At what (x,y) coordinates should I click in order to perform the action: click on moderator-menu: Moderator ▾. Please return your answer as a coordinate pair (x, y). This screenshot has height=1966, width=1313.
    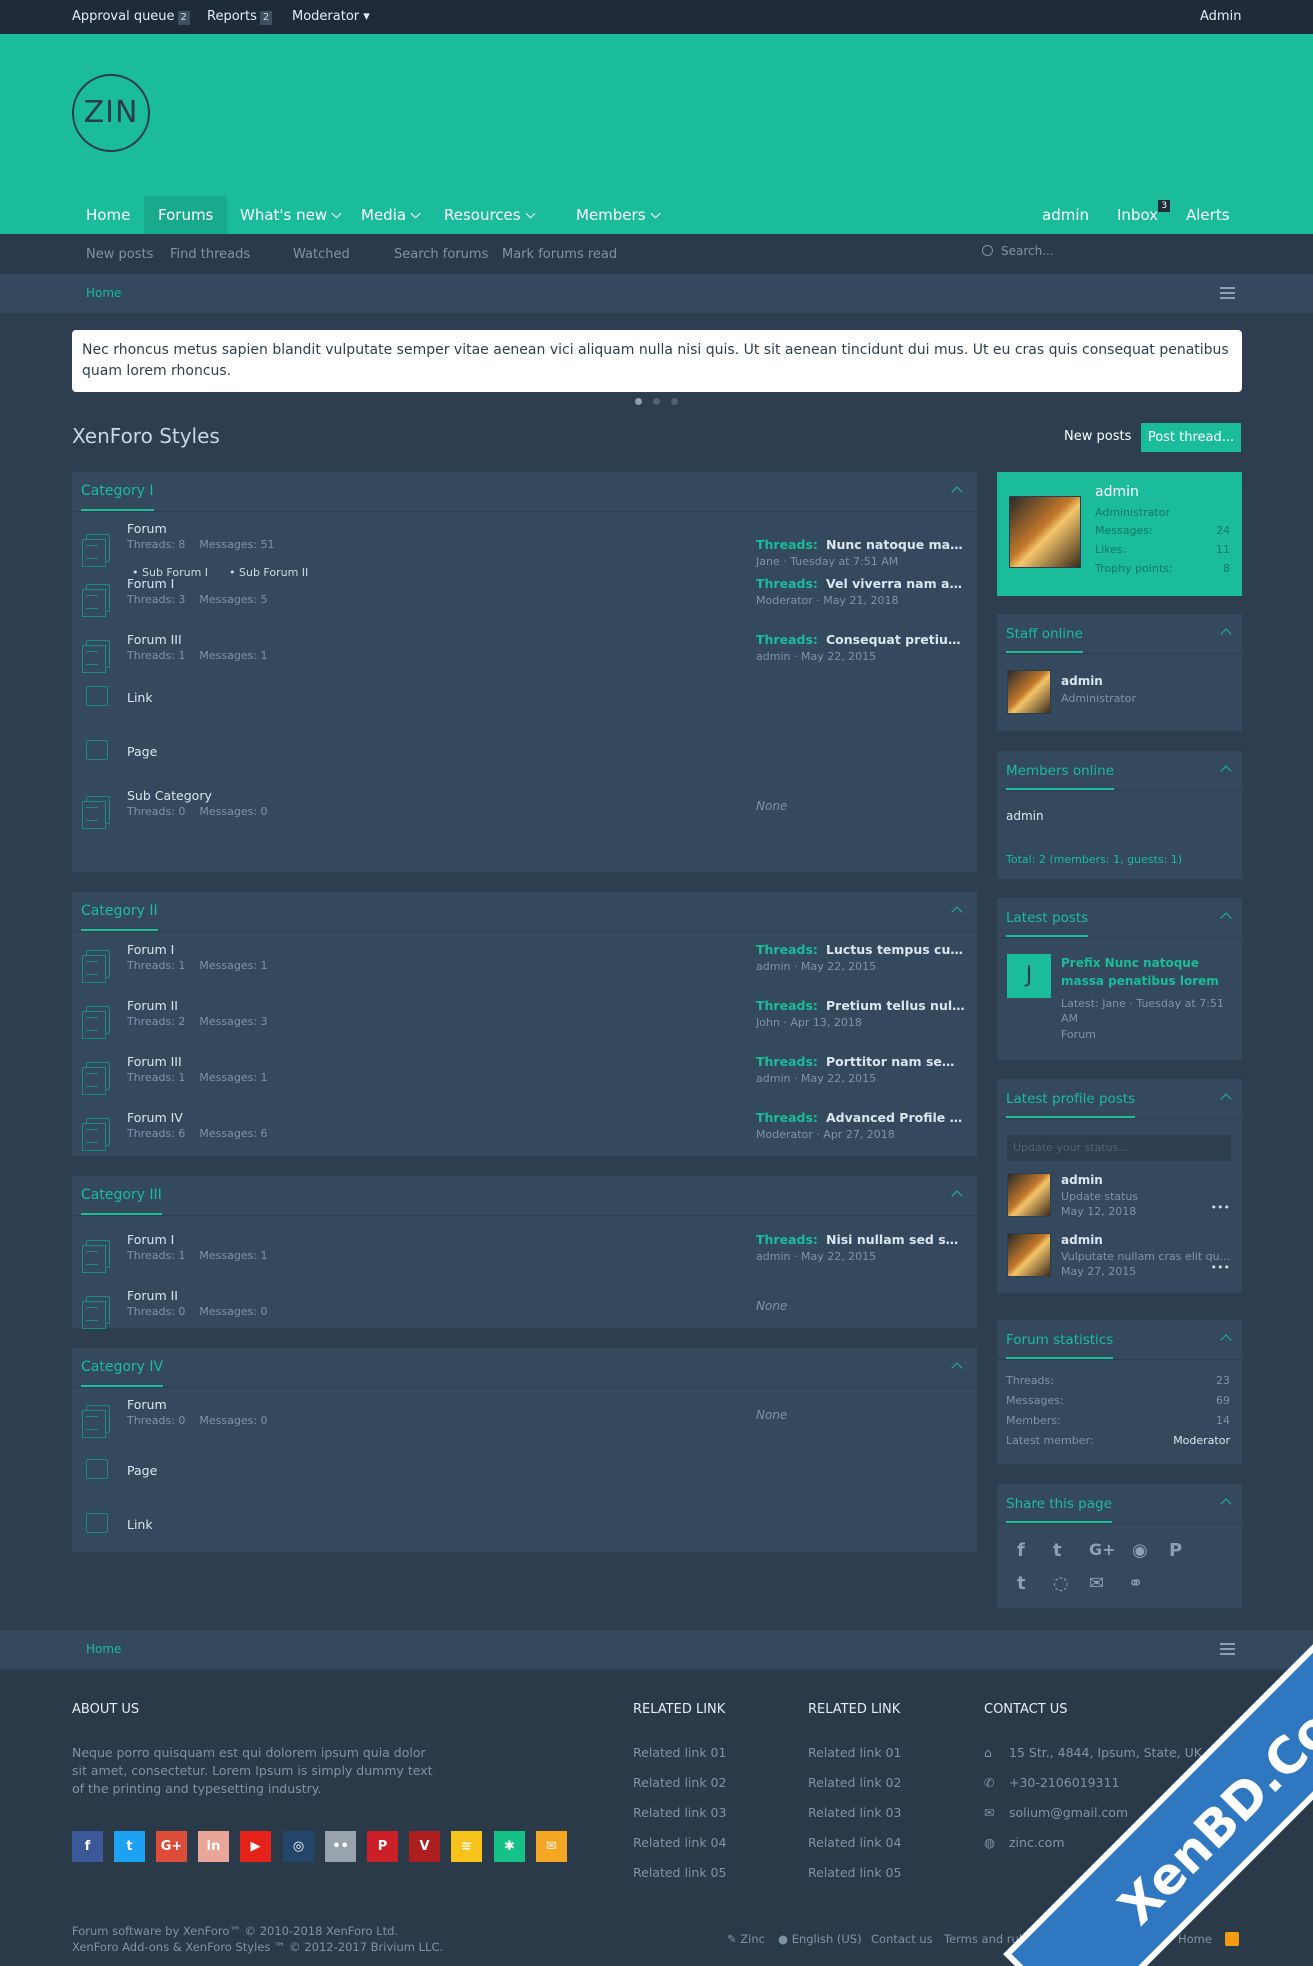
    Looking at the image, I should click on (331, 16).